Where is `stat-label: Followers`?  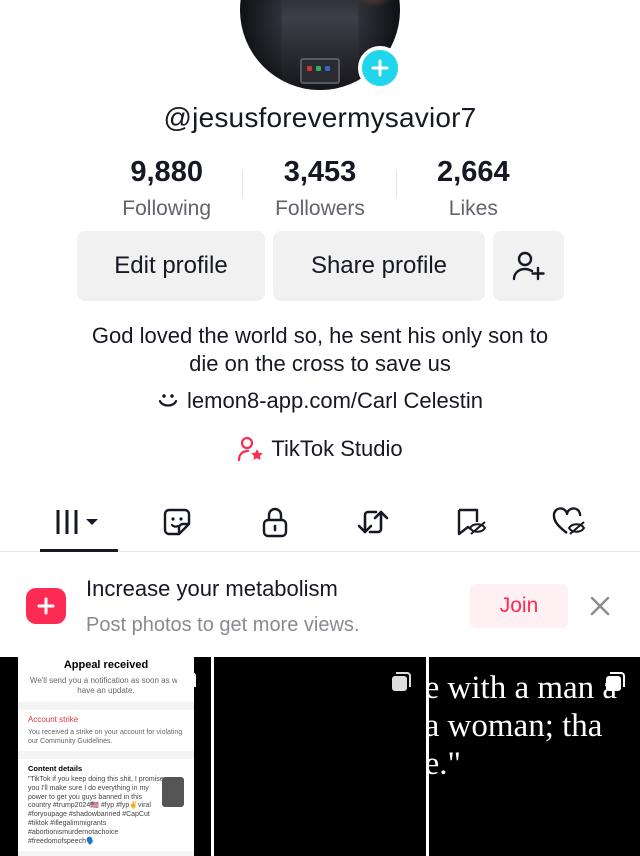 stat-label: Followers is located at coordinates (320, 208).